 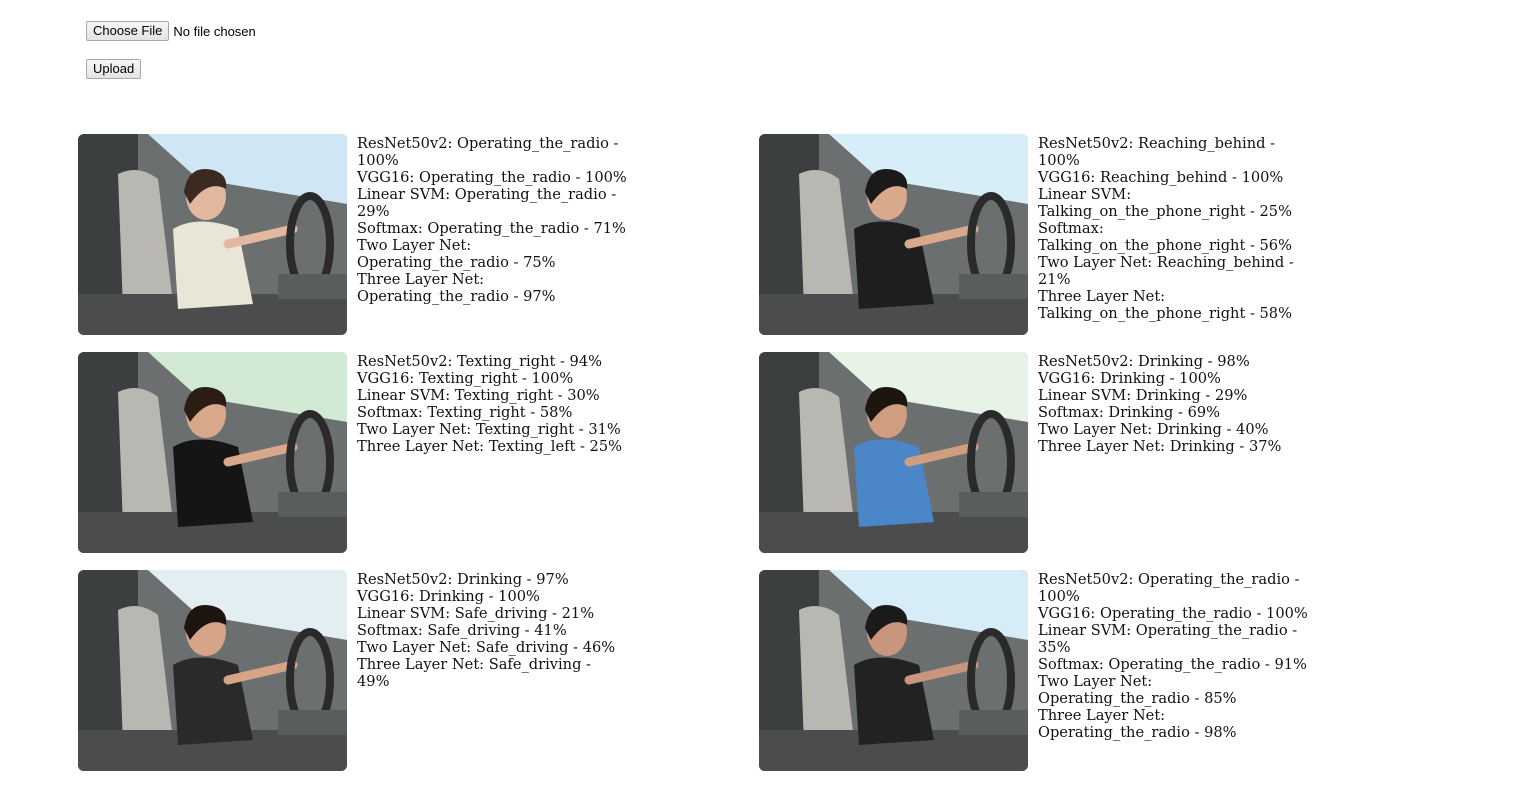 I want to click on prediction-line: Two Layer Net: Operating_the_radio - 85%, so click(x=1137, y=690).